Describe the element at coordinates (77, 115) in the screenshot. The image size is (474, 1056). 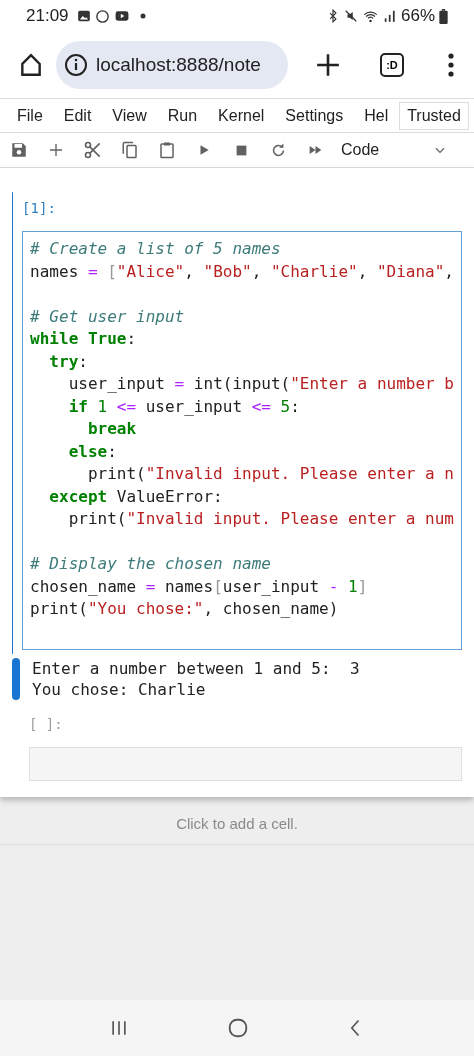
I see `menu-item: Edit` at that location.